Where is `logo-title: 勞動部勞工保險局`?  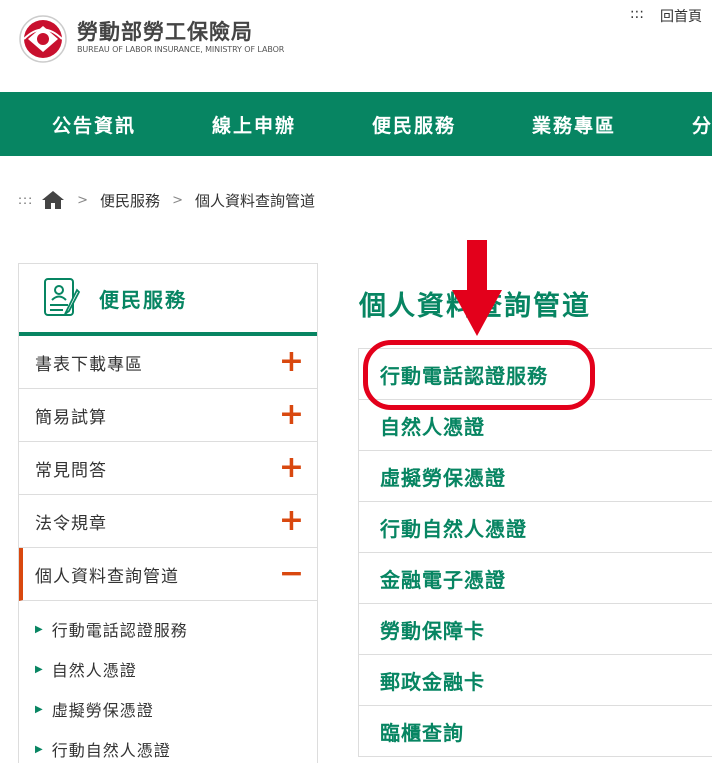 logo-title: 勞動部勞工保險局 is located at coordinates (165, 31).